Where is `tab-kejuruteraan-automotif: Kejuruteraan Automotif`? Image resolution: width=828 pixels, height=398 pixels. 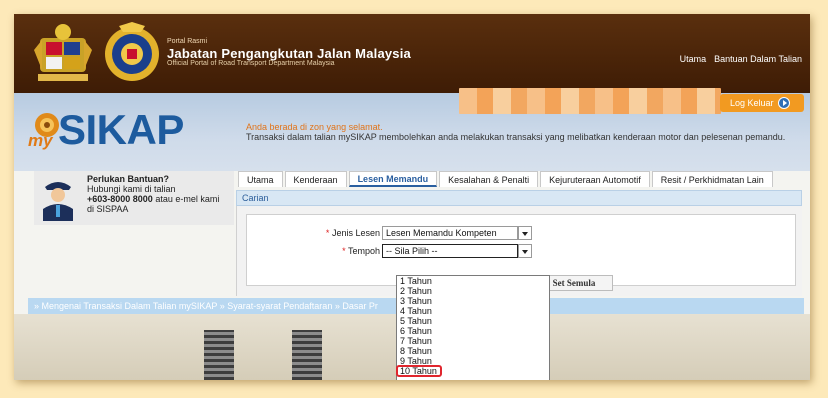
tab-kejuruteraan-automotif: Kejuruteraan Automotif is located at coordinates (595, 179).